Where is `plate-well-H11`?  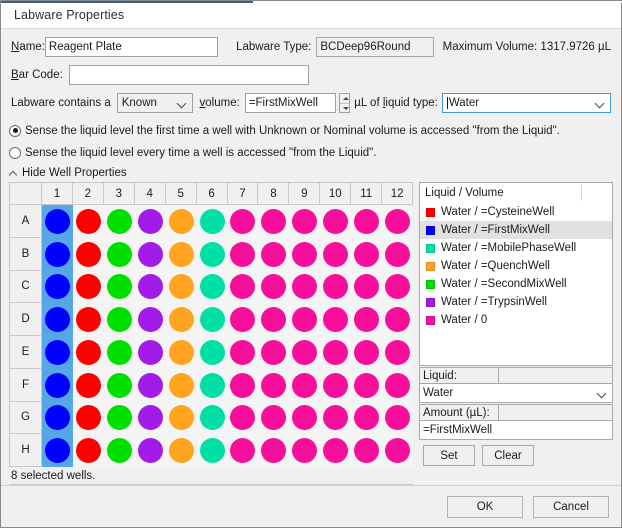 plate-well-H11 is located at coordinates (367, 450).